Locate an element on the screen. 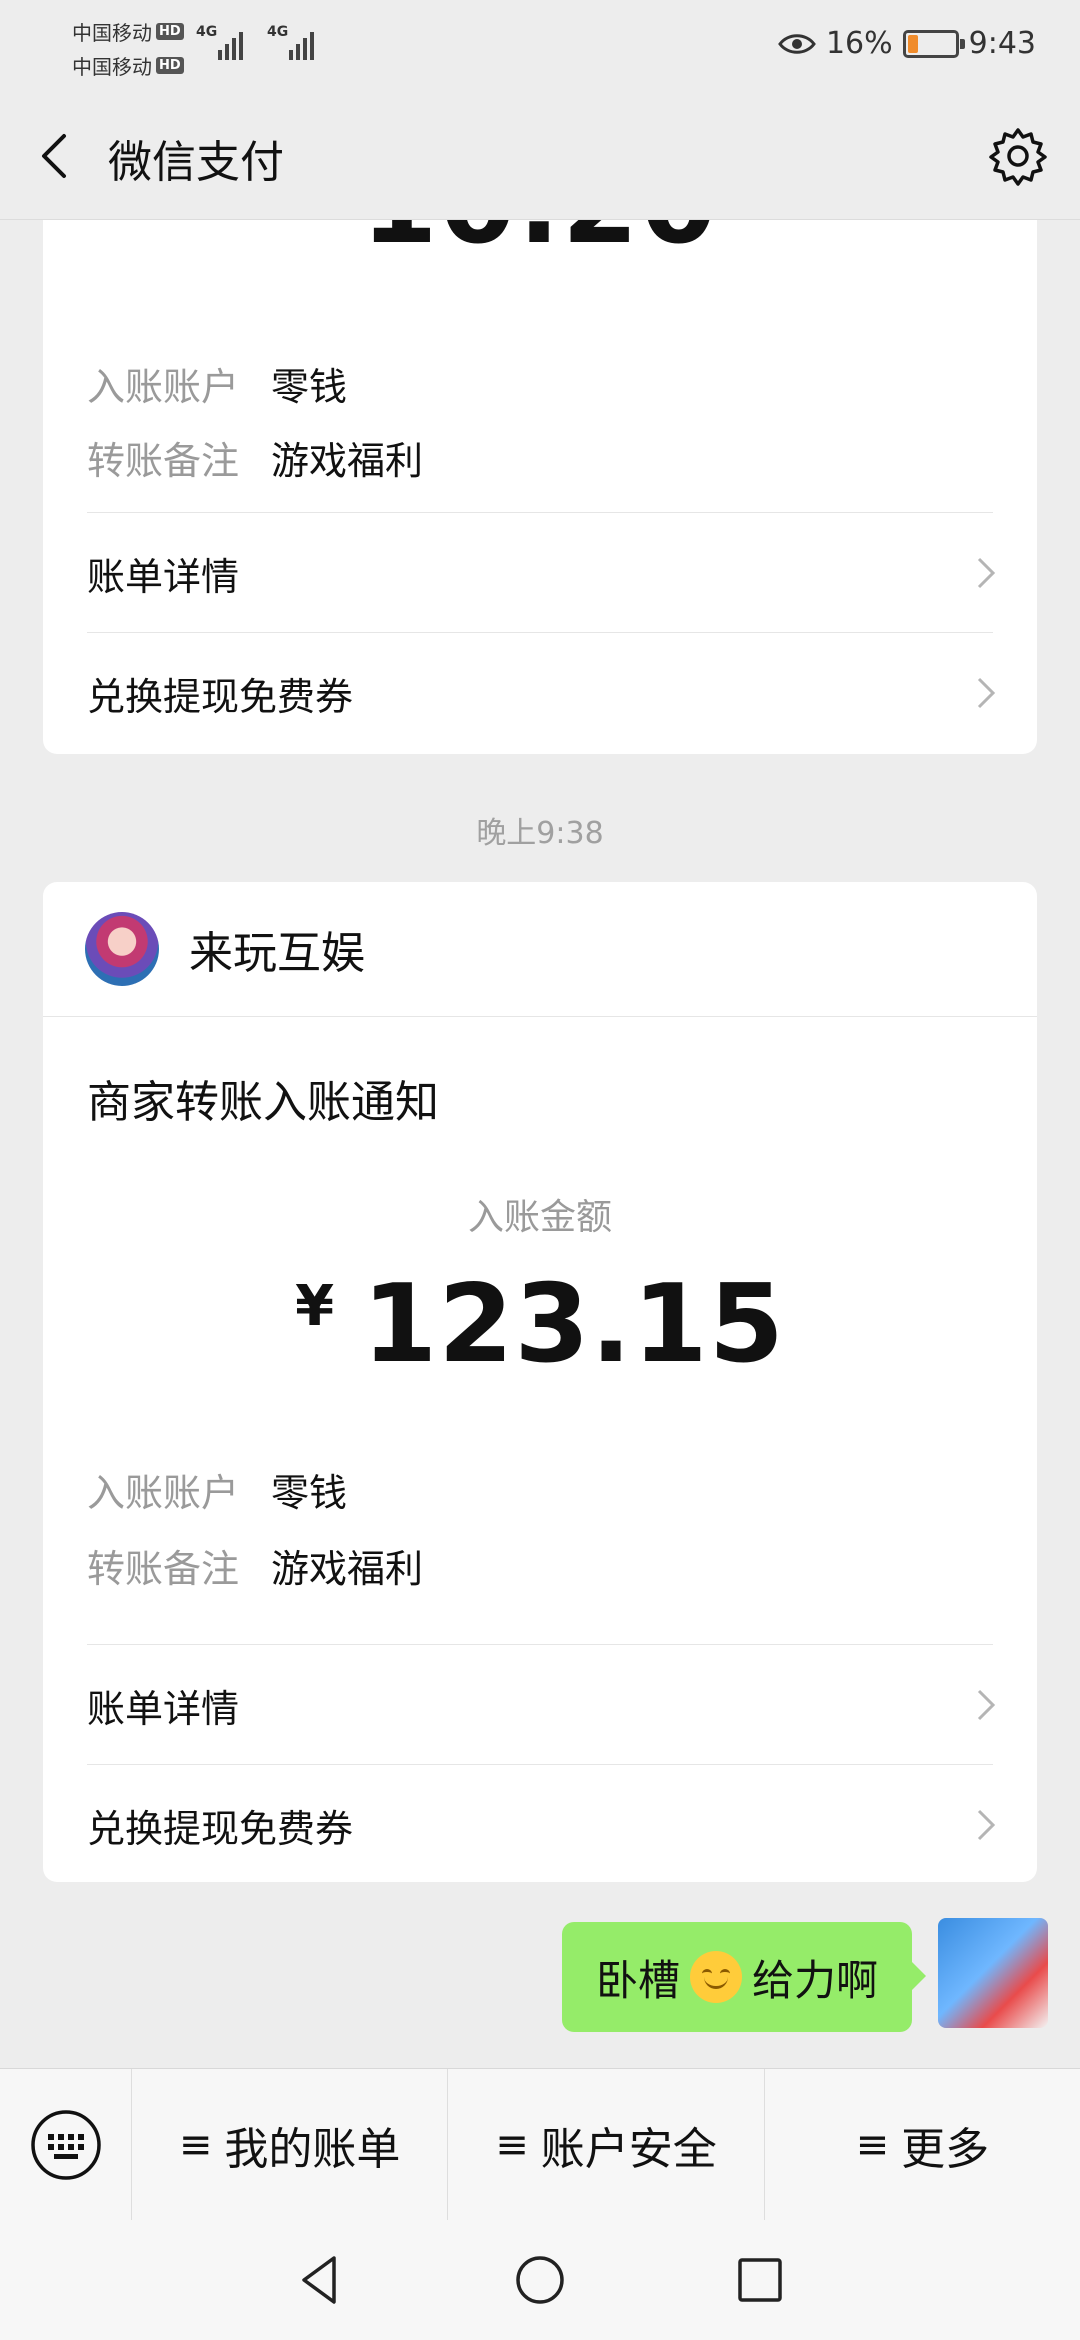 The width and height of the screenshot is (1080, 2340). back-arrow-icon is located at coordinates (55, 156).